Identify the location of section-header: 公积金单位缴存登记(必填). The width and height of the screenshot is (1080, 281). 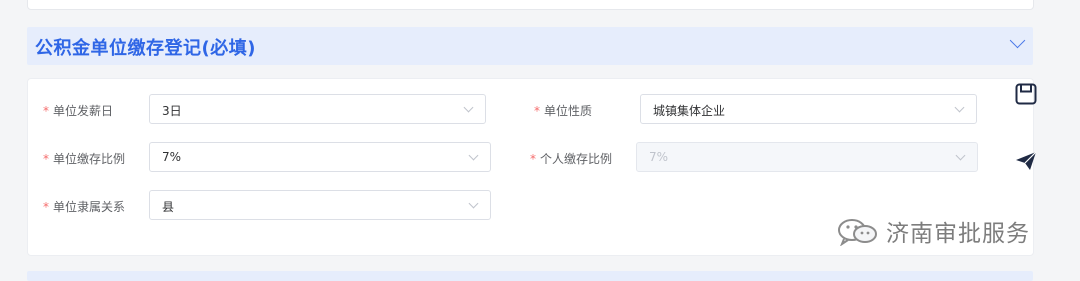
(530, 46).